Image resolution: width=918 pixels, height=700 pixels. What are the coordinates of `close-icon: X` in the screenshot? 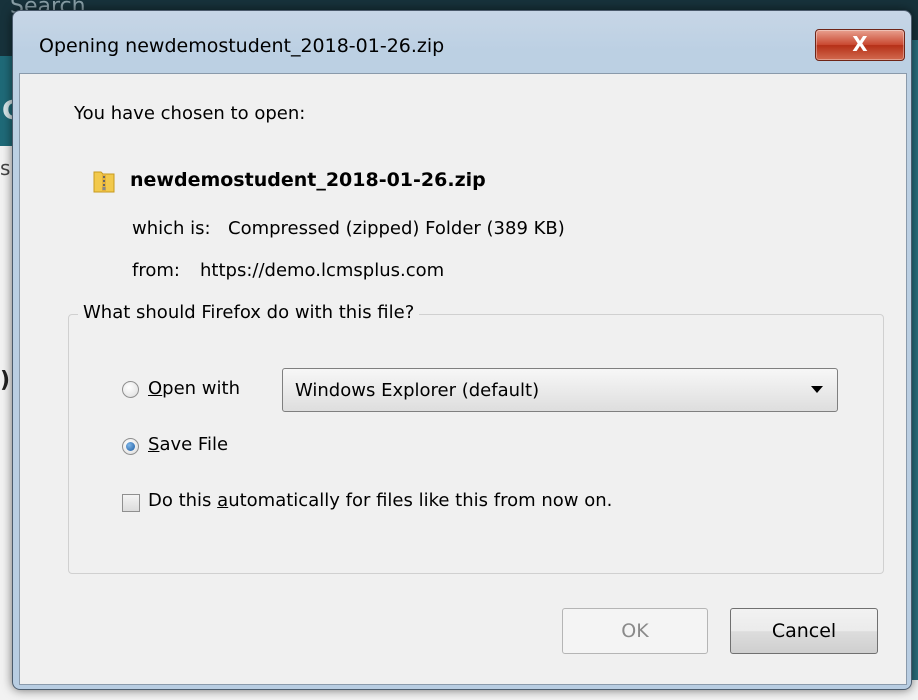 It's located at (860, 44).